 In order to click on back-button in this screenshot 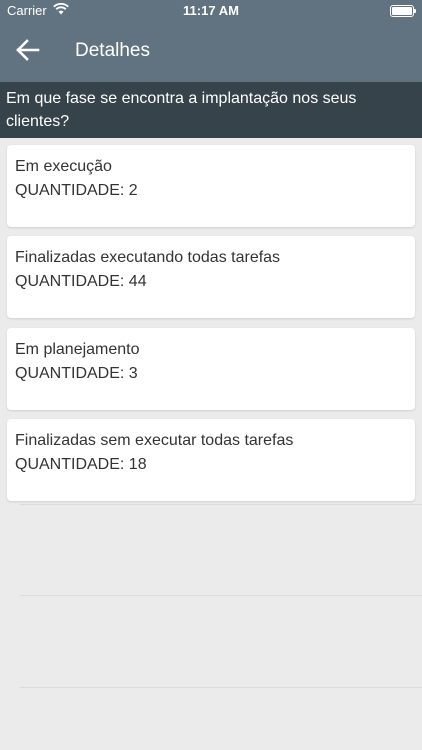, I will do `click(28, 52)`.